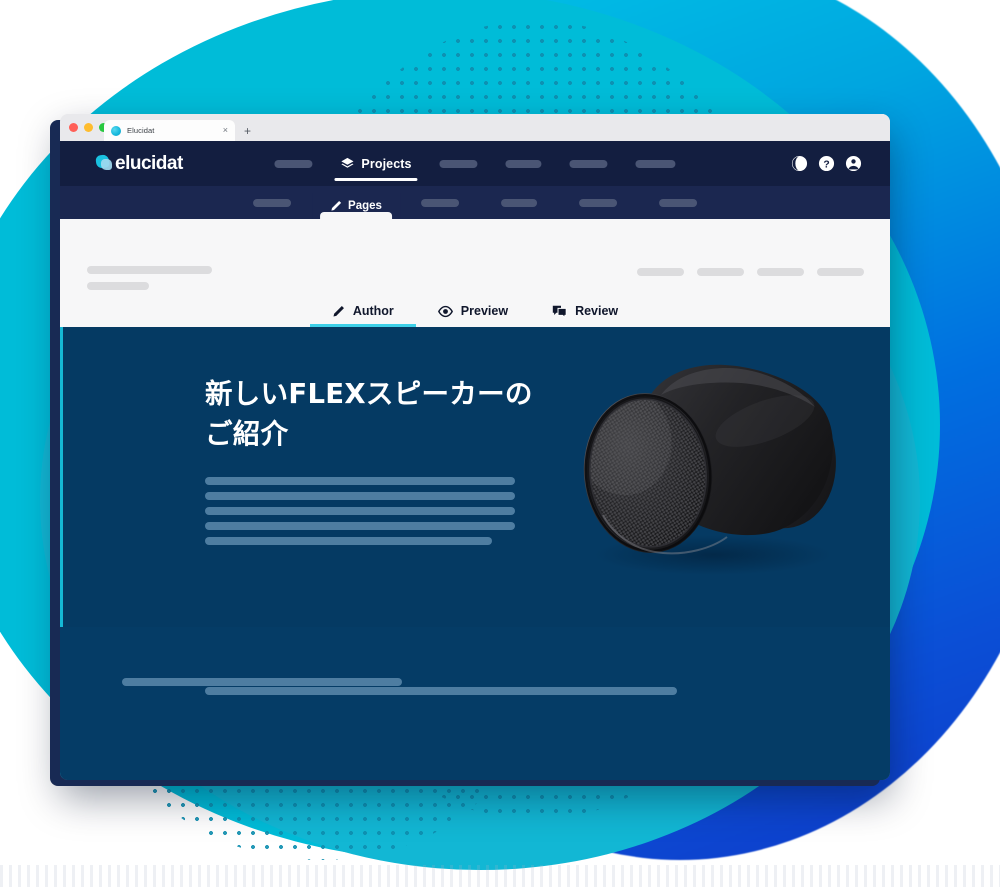 Image resolution: width=1000 pixels, height=887 pixels. I want to click on slide-hero: 新しいFLEXスピーカーのご紹介, so click(370, 460).